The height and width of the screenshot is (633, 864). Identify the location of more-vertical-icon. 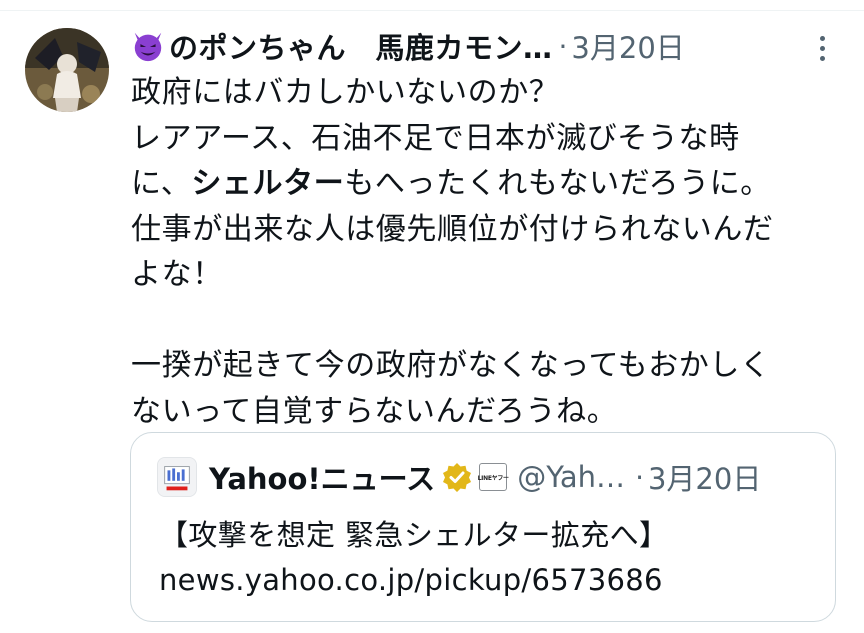
(822, 48).